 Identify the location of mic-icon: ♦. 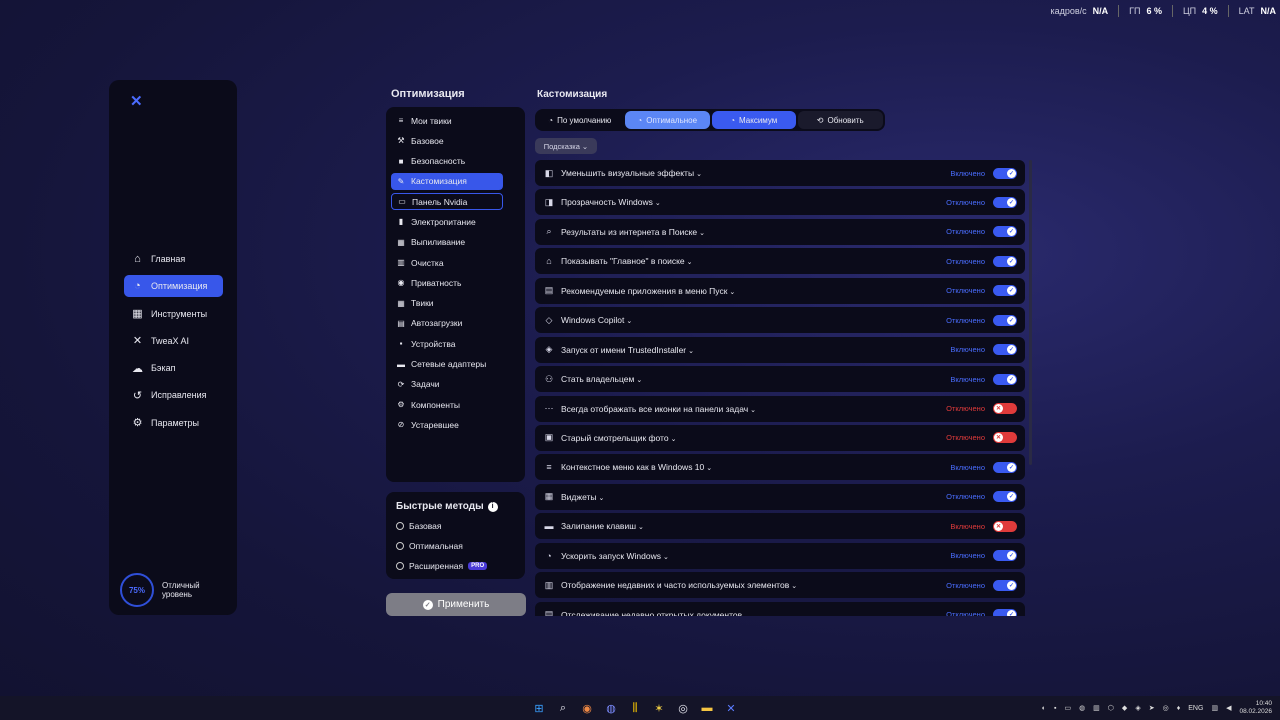
(1179, 708).